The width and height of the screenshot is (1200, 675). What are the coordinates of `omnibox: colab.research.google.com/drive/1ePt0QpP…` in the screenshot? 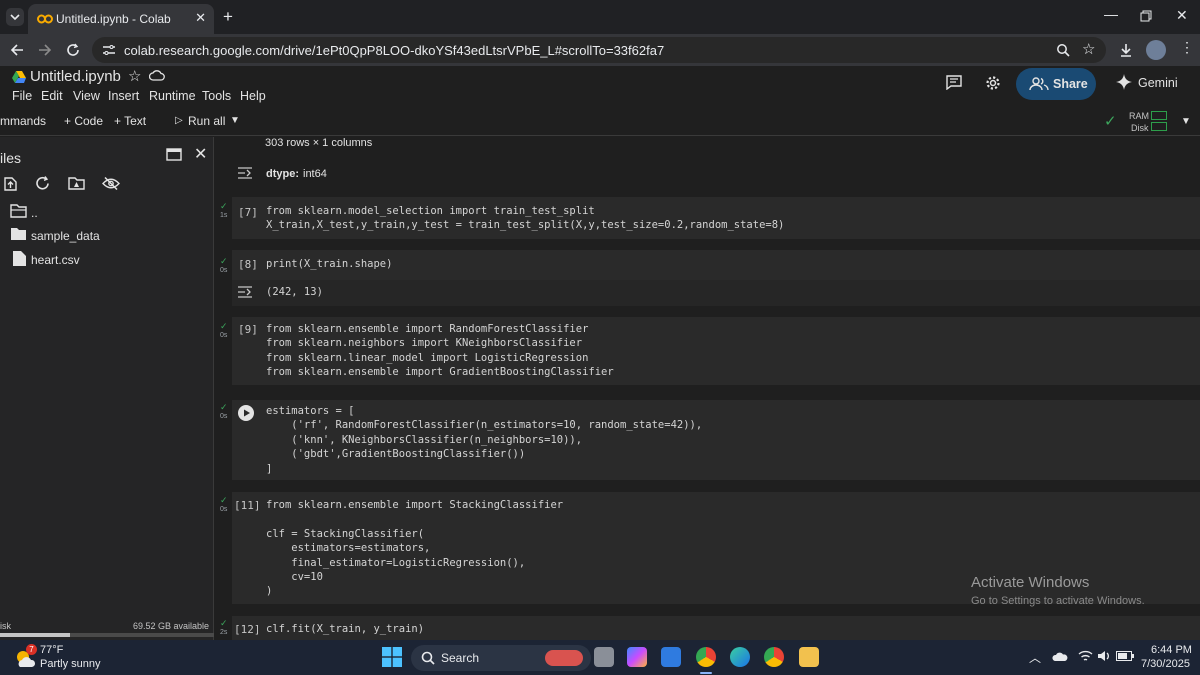 It's located at (599, 50).